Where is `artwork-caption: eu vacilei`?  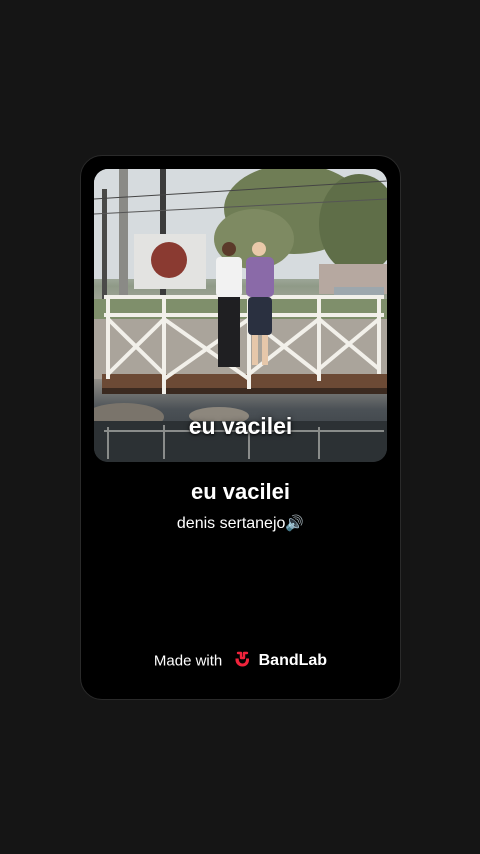
artwork-caption: eu vacilei is located at coordinates (240, 426).